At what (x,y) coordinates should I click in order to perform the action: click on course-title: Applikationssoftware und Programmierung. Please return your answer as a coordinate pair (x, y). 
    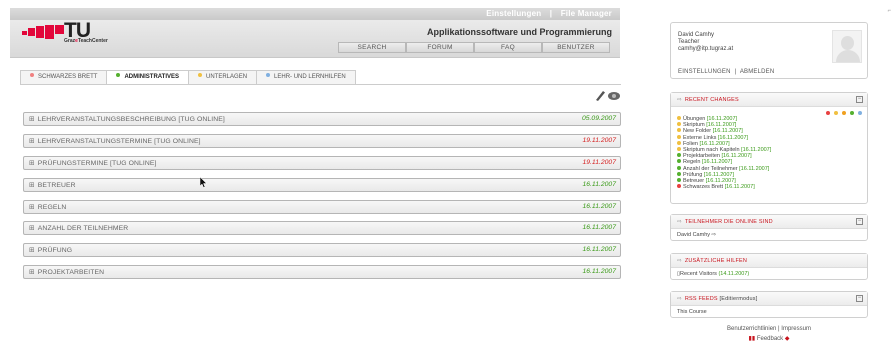
    Looking at the image, I should click on (519, 32).